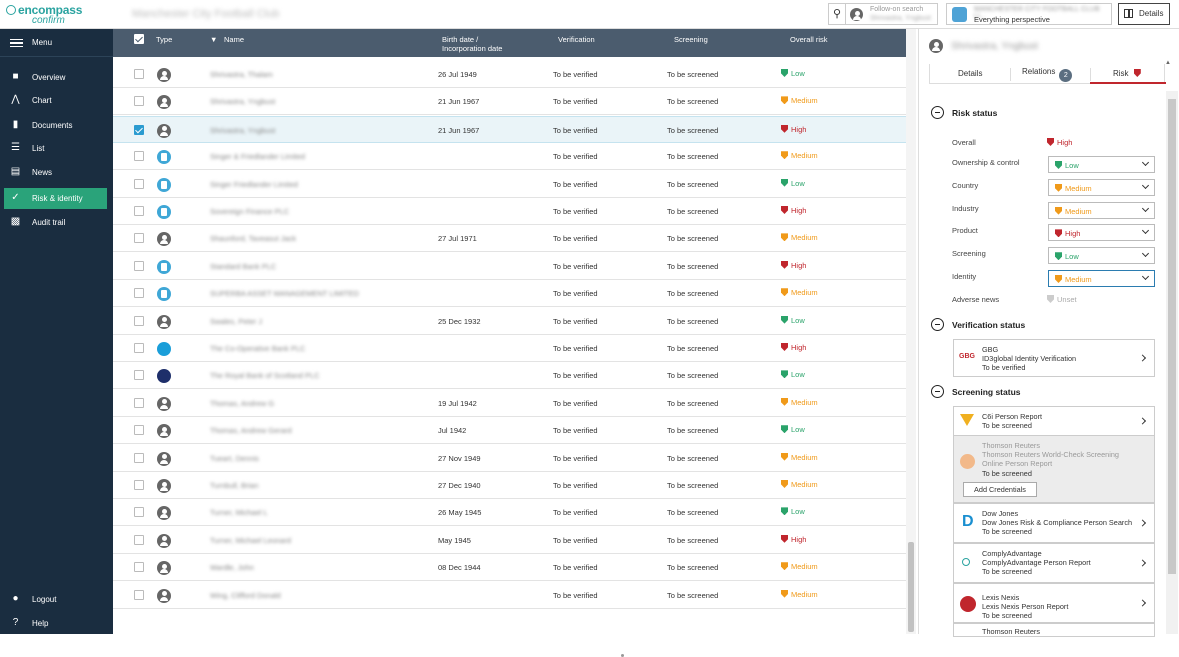 This screenshot has height=657, width=1179. What do you see at coordinates (970, 73) in the screenshot?
I see `tab-details: Details` at bounding box center [970, 73].